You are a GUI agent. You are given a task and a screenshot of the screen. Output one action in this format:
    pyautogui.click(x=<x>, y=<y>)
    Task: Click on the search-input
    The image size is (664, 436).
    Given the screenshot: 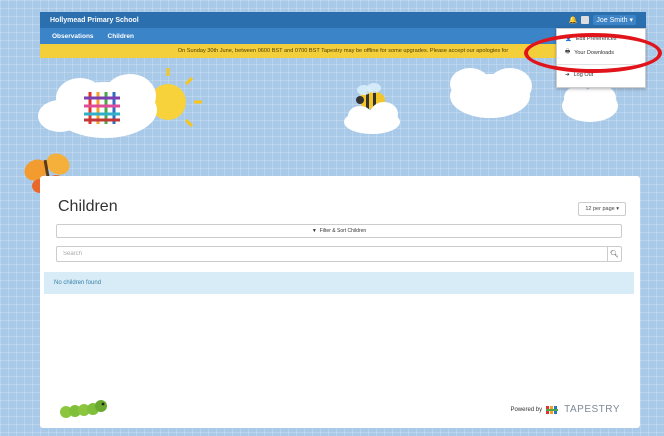 What is the action you would take?
    pyautogui.click(x=332, y=254)
    